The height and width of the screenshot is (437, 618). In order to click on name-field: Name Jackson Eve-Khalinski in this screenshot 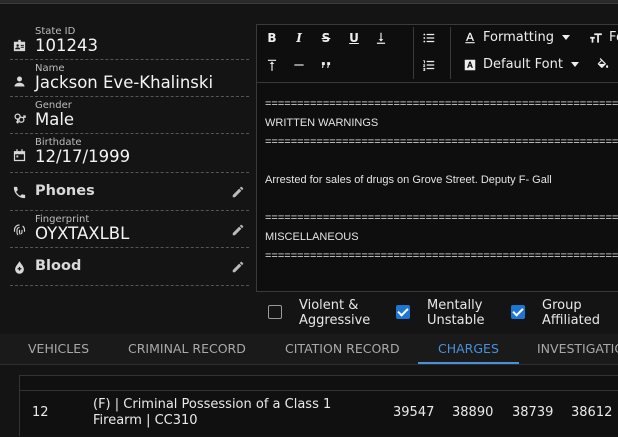, I will do `click(129, 80)`.